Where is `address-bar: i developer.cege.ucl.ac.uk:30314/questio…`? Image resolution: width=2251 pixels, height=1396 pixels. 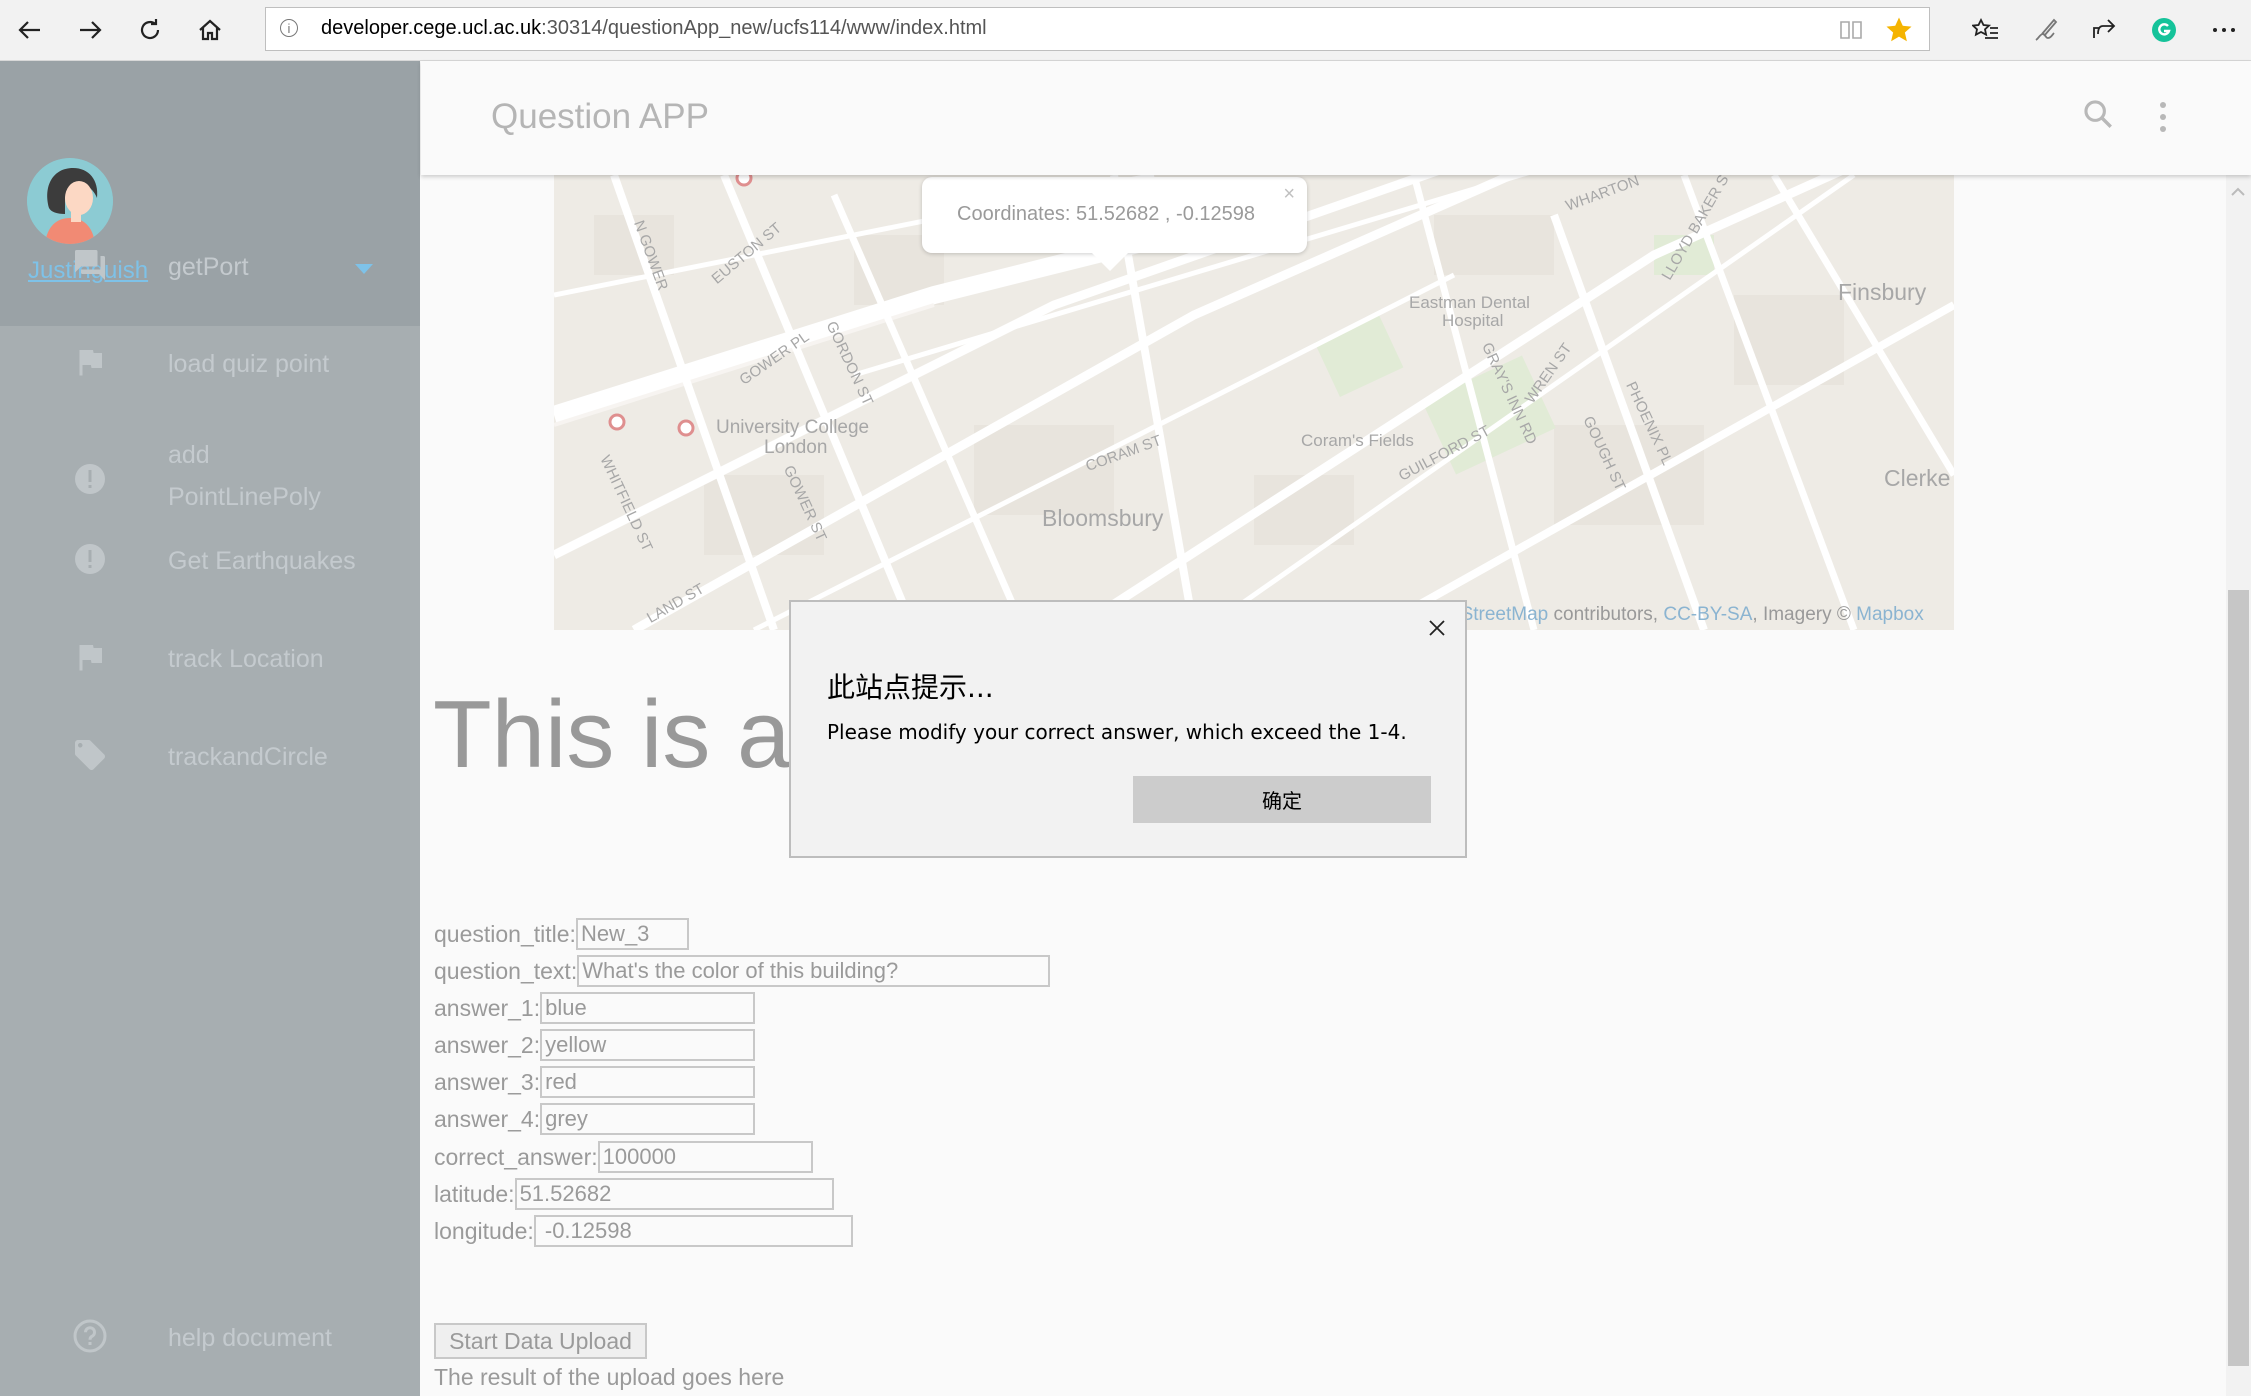 address-bar: i developer.cege.ucl.ac.uk:30314/questio… is located at coordinates (1097, 29).